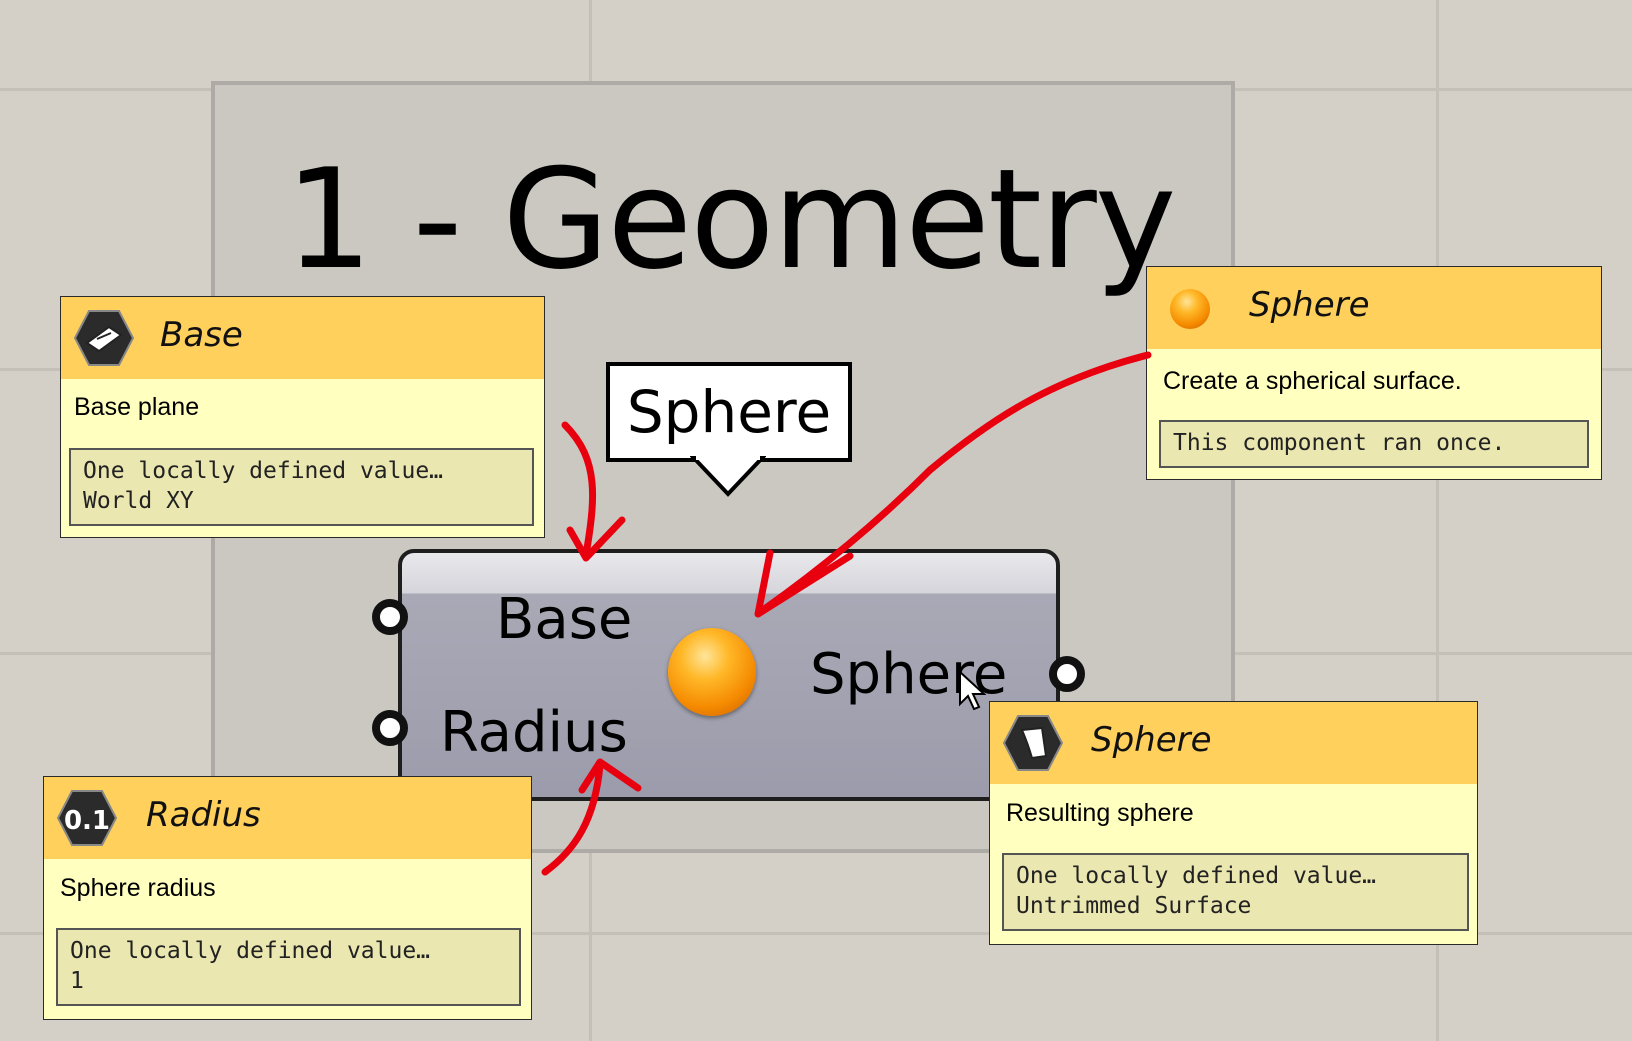 The image size is (1632, 1041). I want to click on annotation-arrow-base, so click(593, 491).